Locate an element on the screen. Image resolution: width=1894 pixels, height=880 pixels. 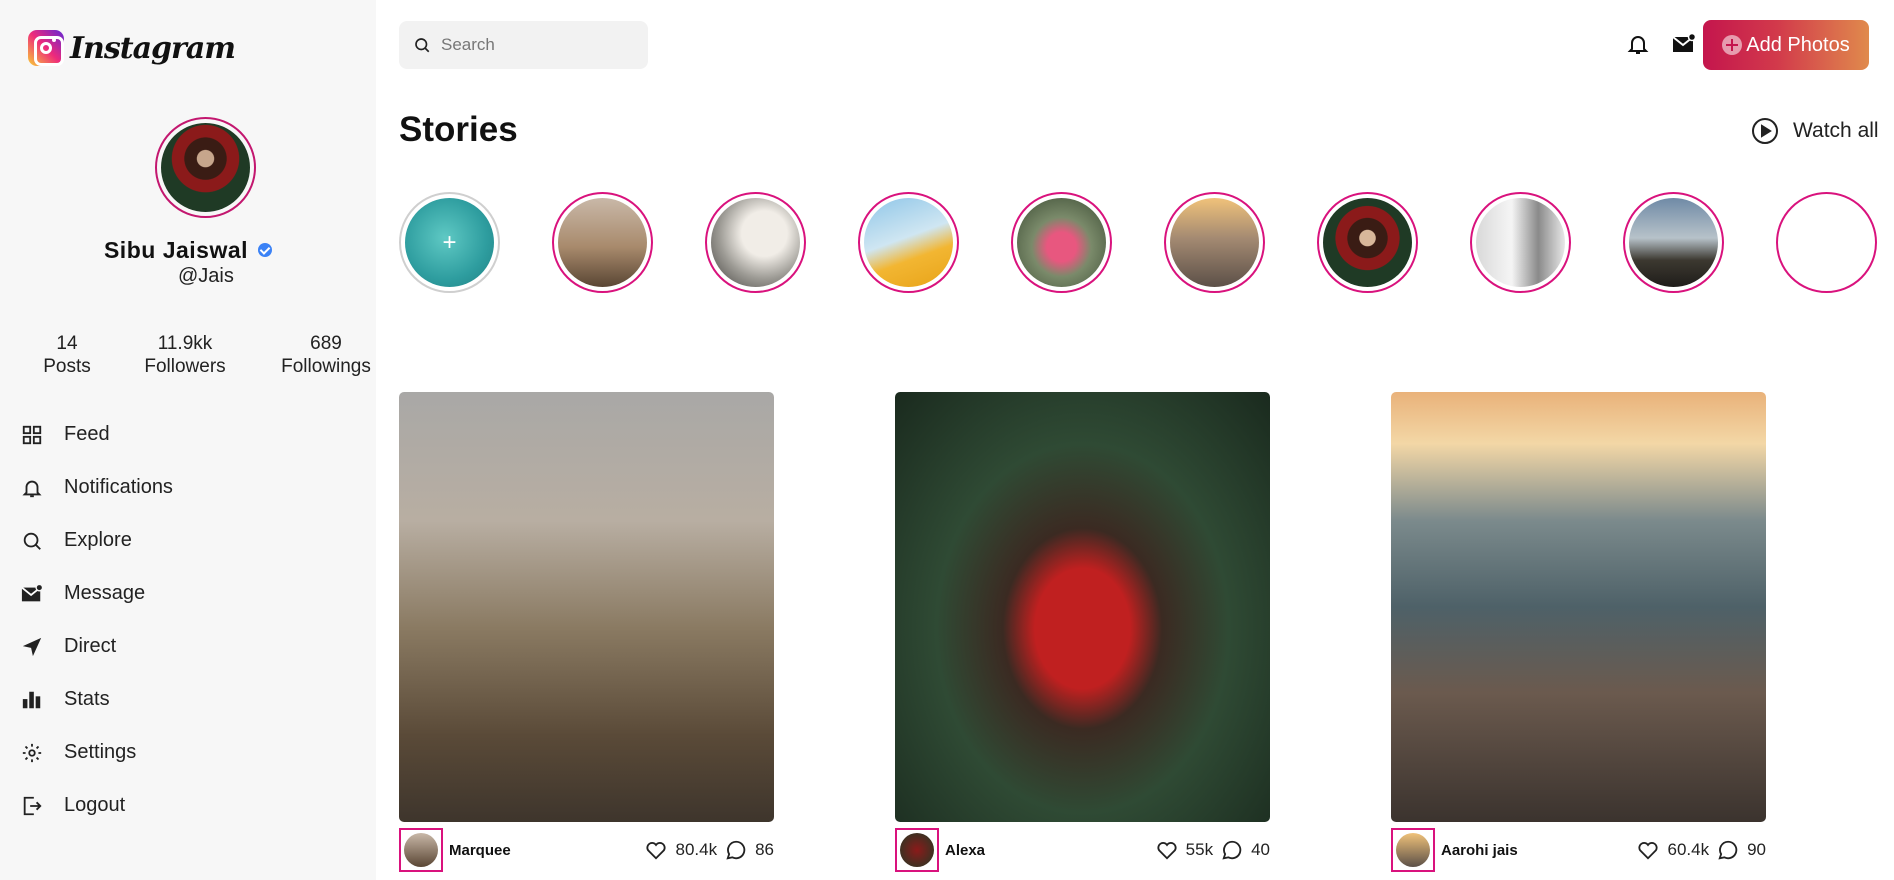
profile-avatar-image is located at coordinates (205, 167).